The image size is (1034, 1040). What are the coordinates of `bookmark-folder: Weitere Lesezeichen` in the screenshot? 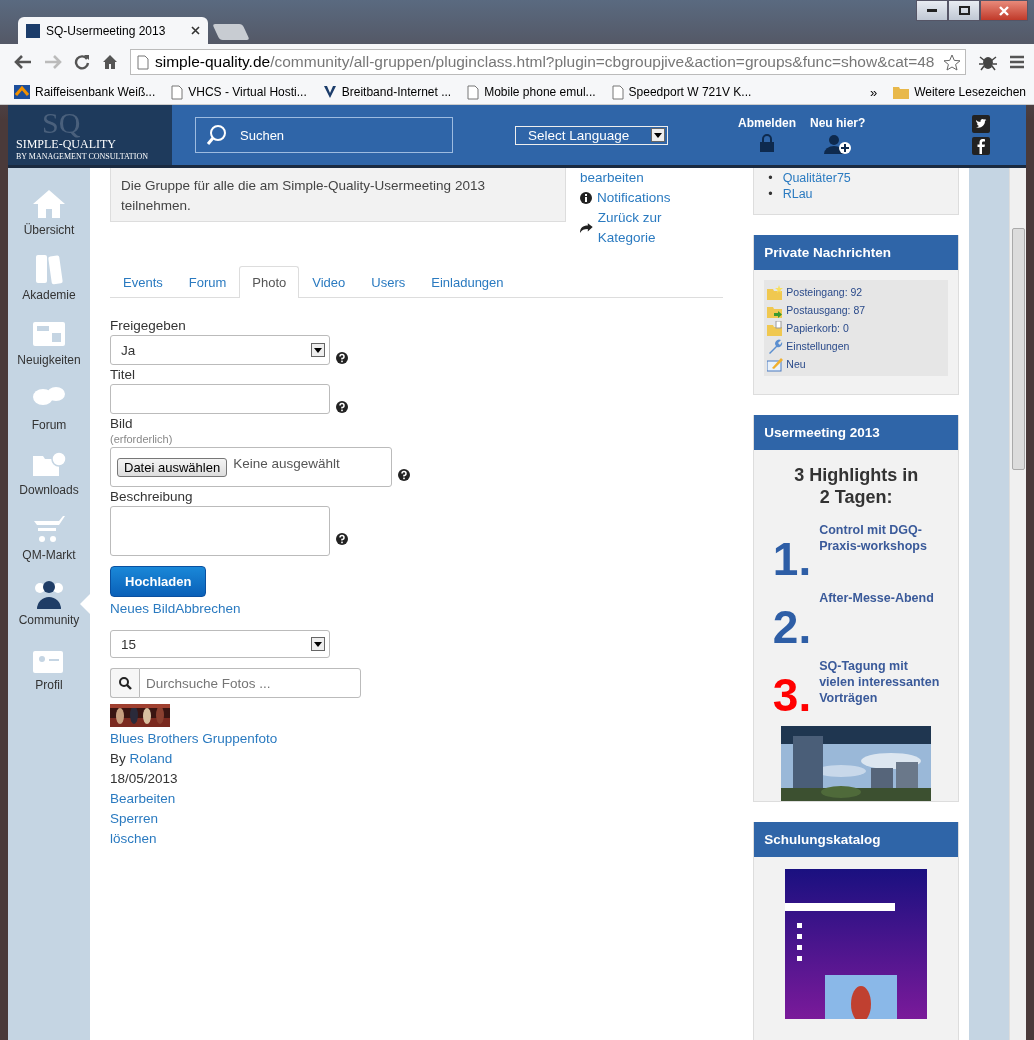 It's located at (959, 92).